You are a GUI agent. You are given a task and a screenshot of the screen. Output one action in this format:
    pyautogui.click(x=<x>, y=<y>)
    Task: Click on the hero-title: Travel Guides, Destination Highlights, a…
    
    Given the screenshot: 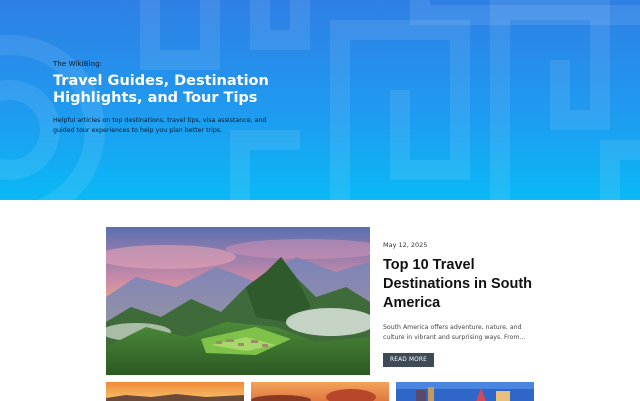 What is the action you would take?
    pyautogui.click(x=161, y=89)
    